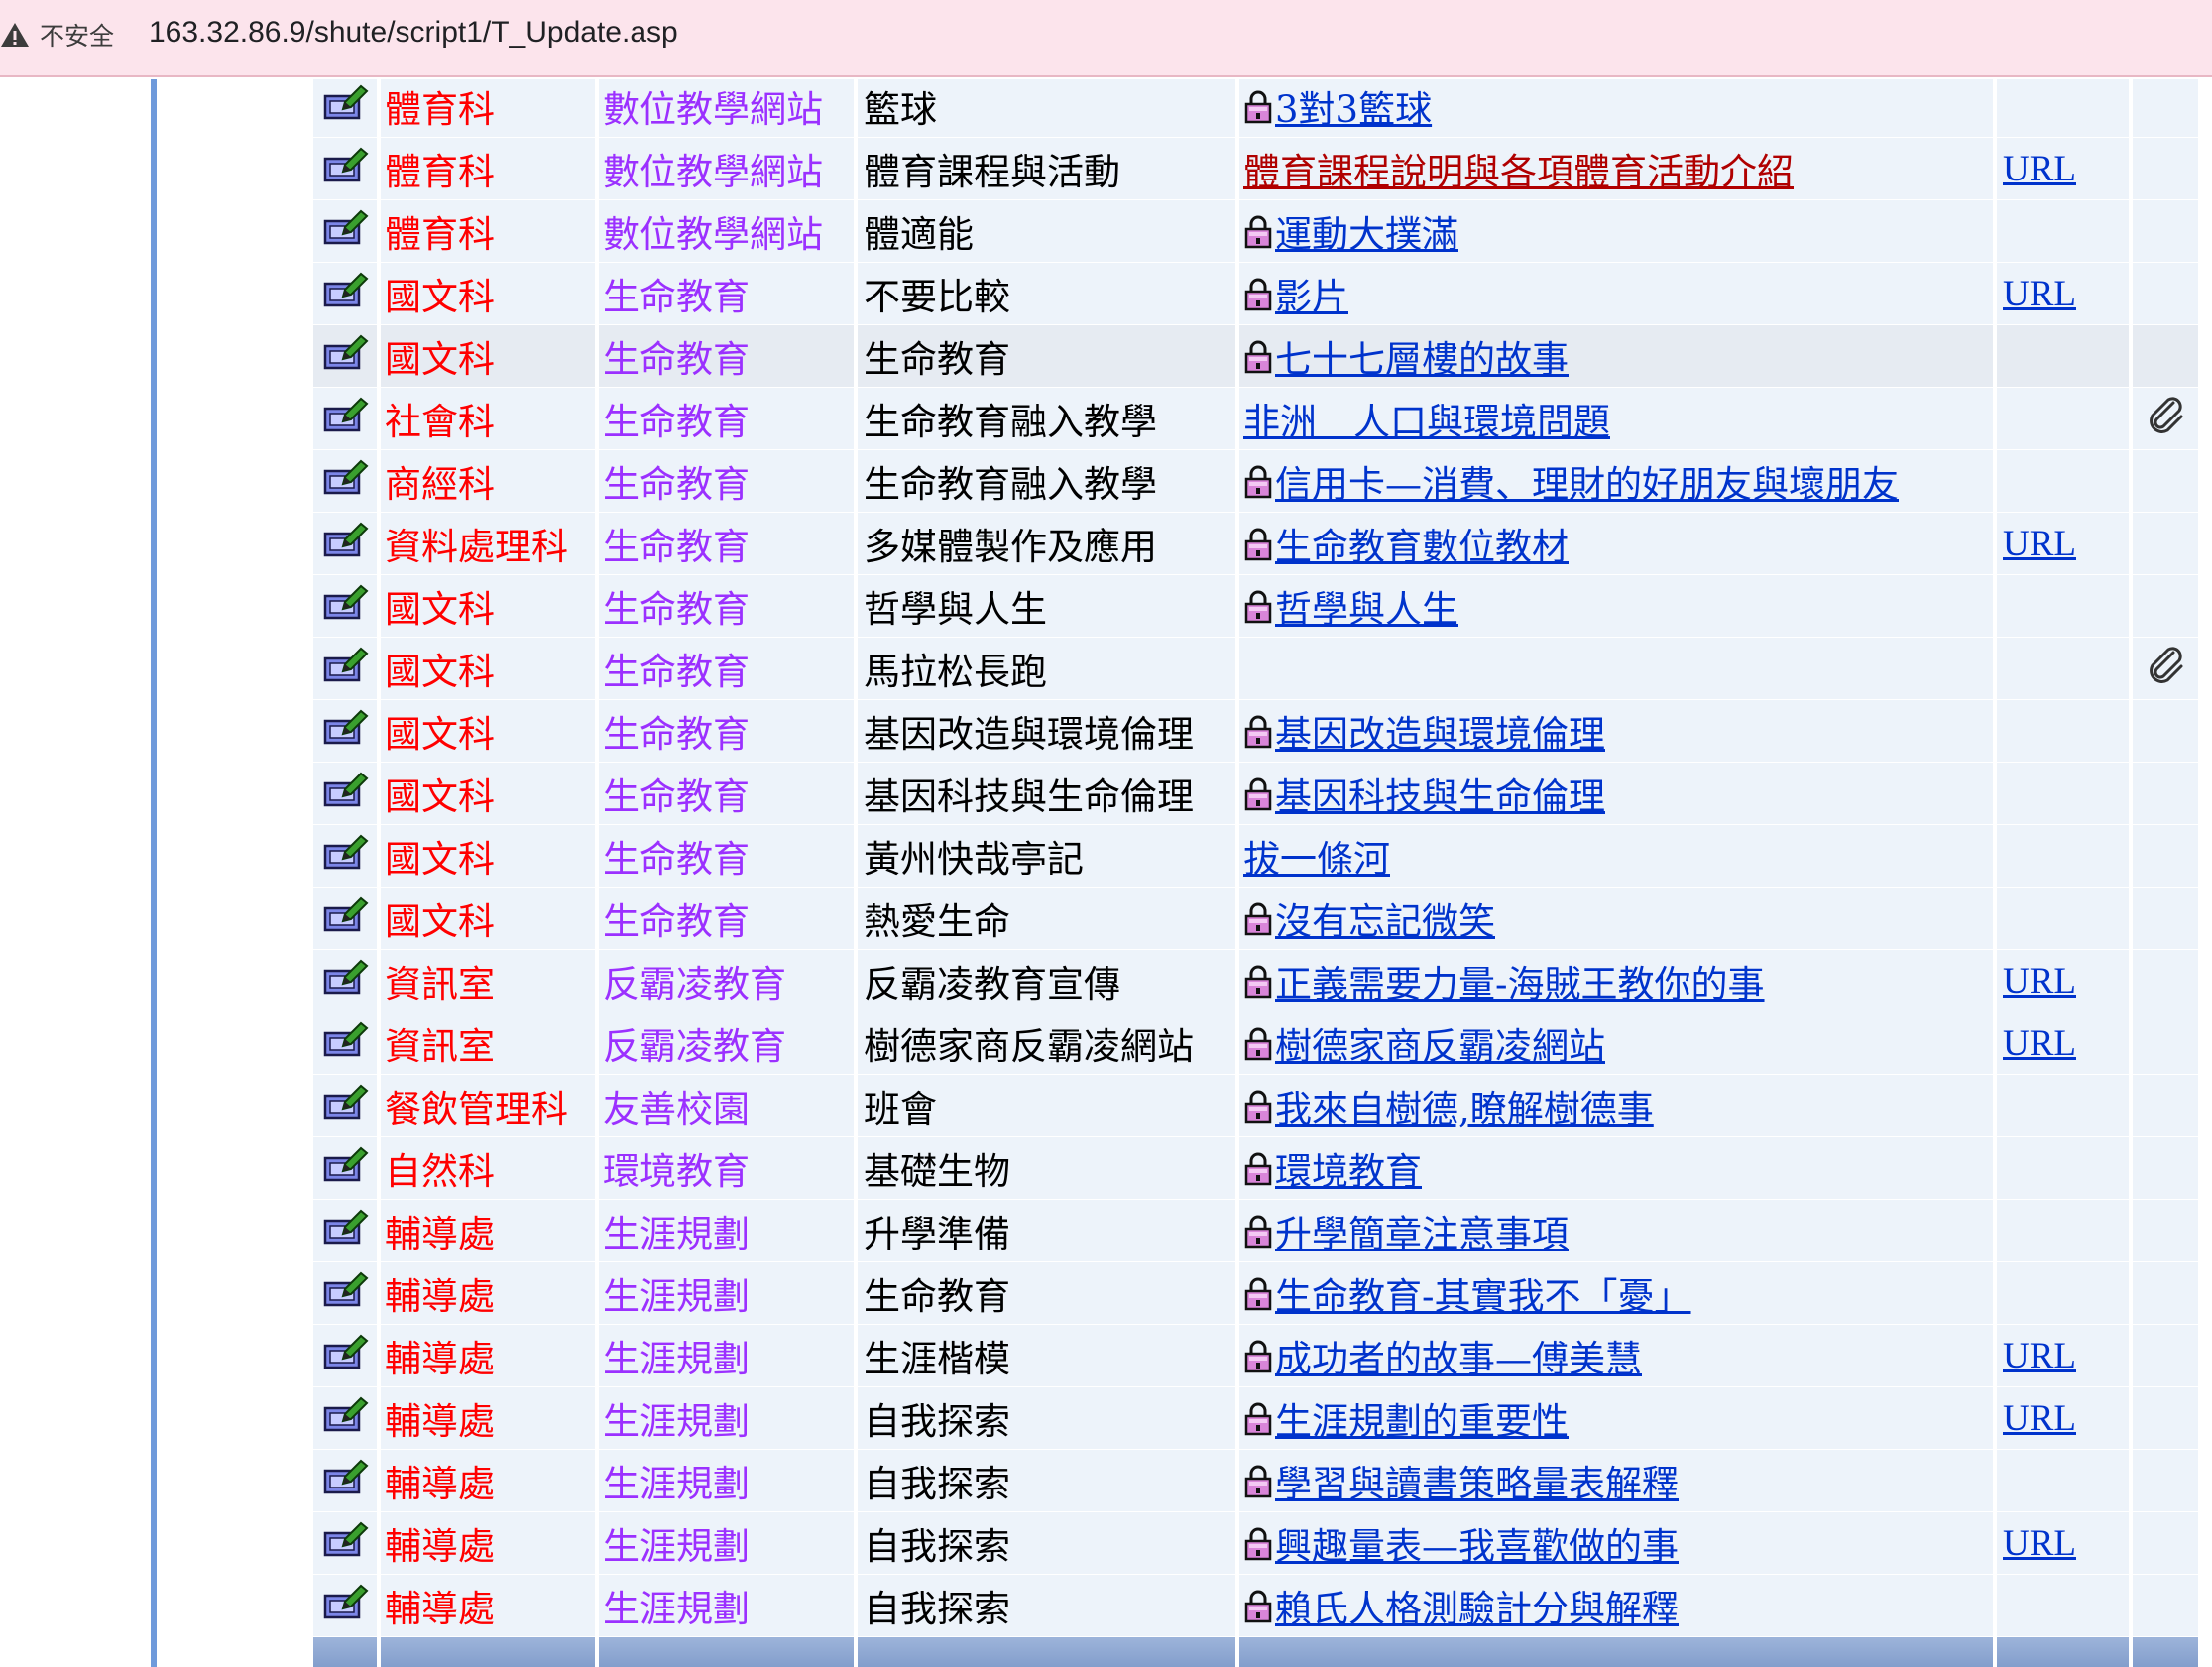 The height and width of the screenshot is (1667, 2212). I want to click on resource-link: 生命教育-其實我不「憂」, so click(1483, 1296).